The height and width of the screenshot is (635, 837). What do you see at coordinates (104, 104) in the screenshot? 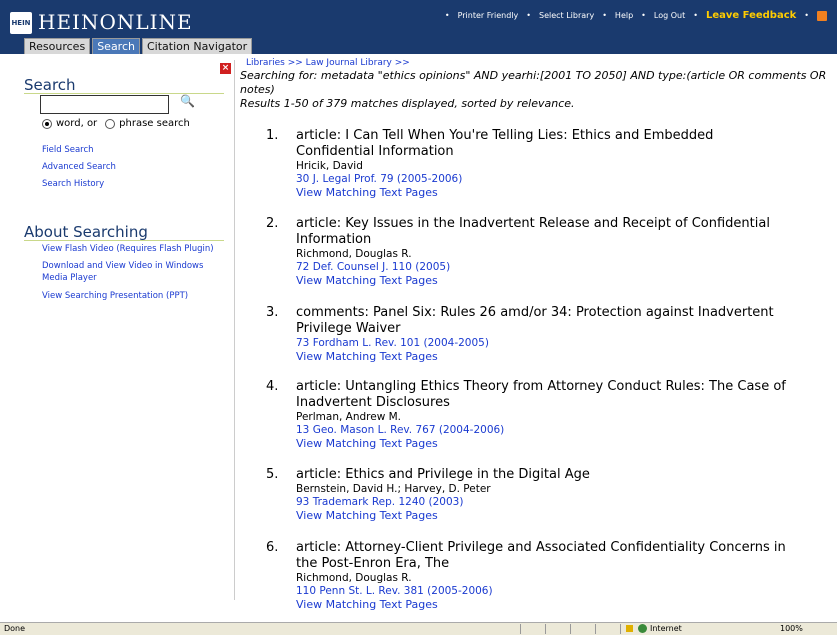
I see `search-input` at bounding box center [104, 104].